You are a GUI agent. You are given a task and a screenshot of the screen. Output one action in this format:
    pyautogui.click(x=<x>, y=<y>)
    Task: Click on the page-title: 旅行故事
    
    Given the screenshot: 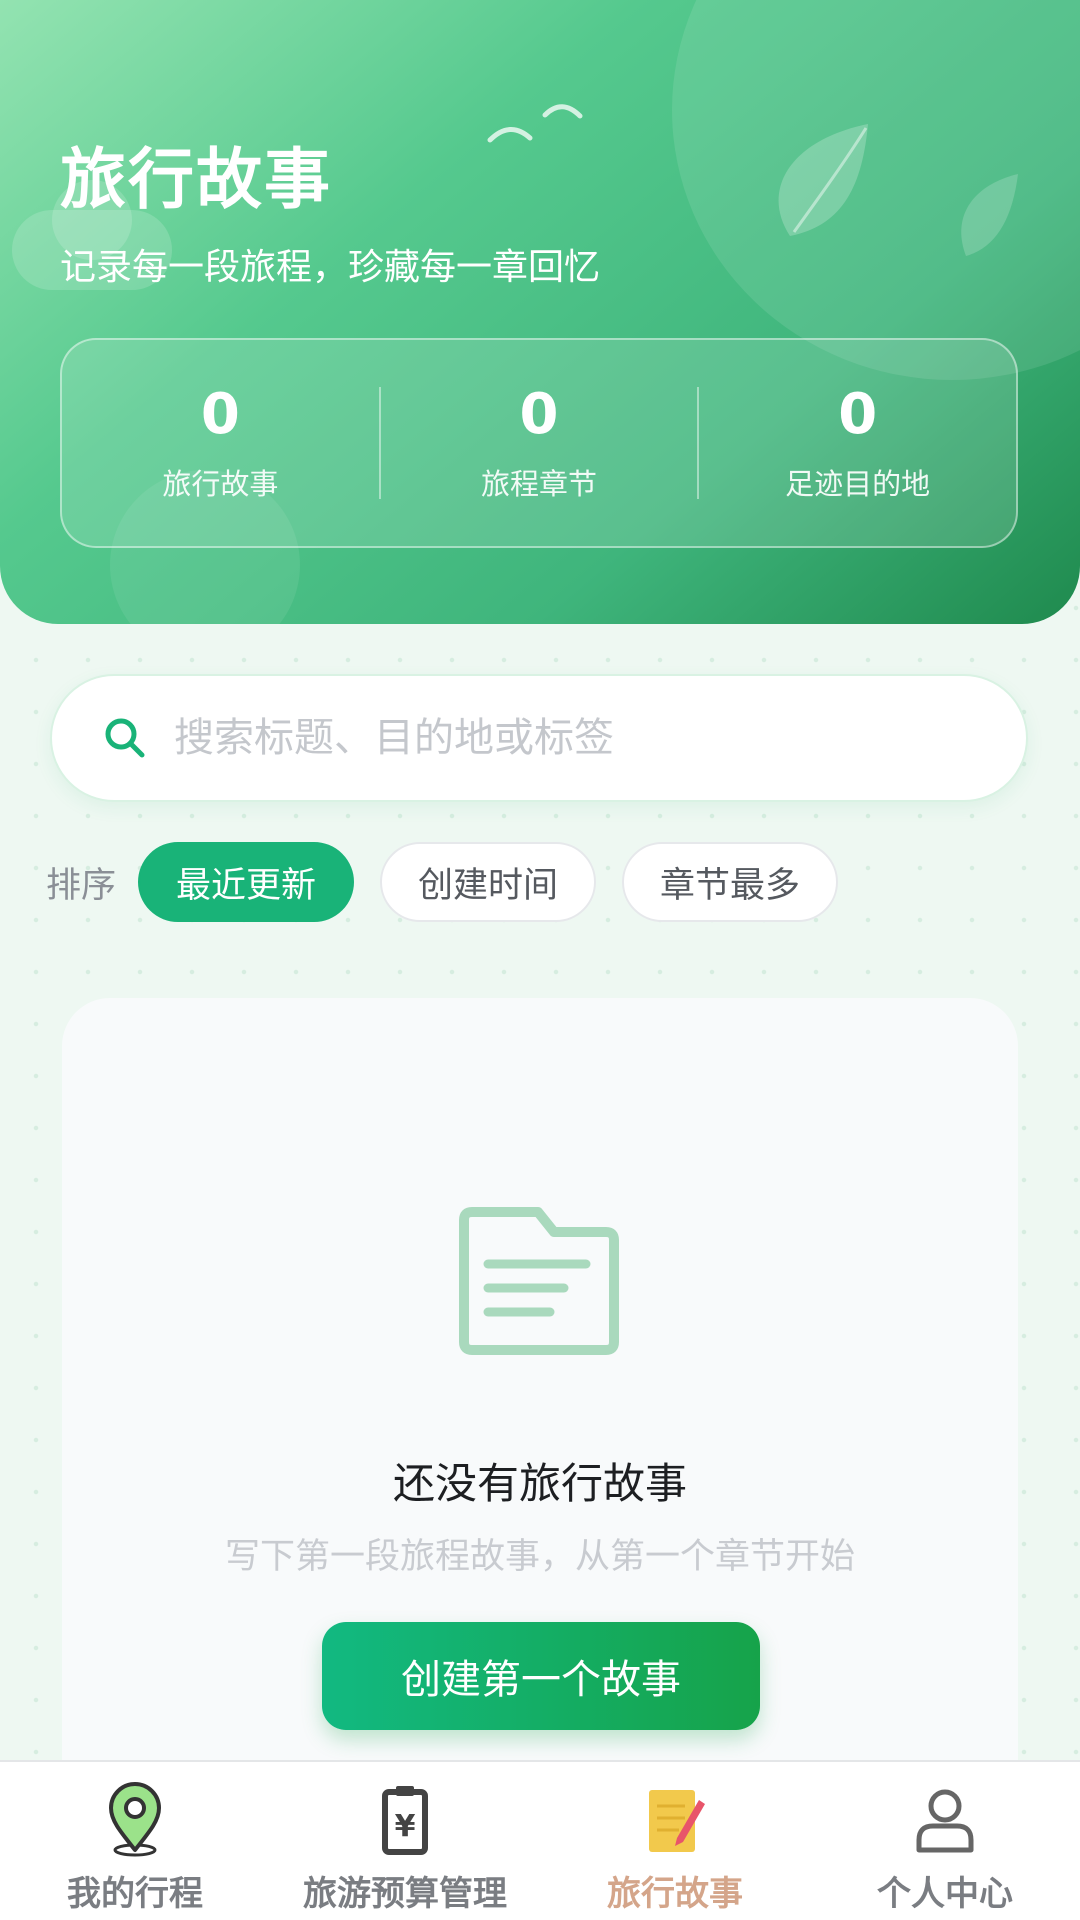 What is the action you would take?
    pyautogui.click(x=196, y=179)
    